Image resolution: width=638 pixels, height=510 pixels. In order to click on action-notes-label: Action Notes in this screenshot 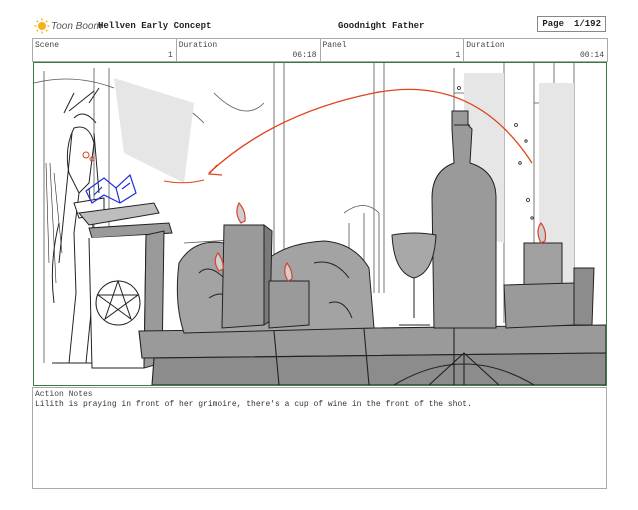, I will do `click(64, 394)`.